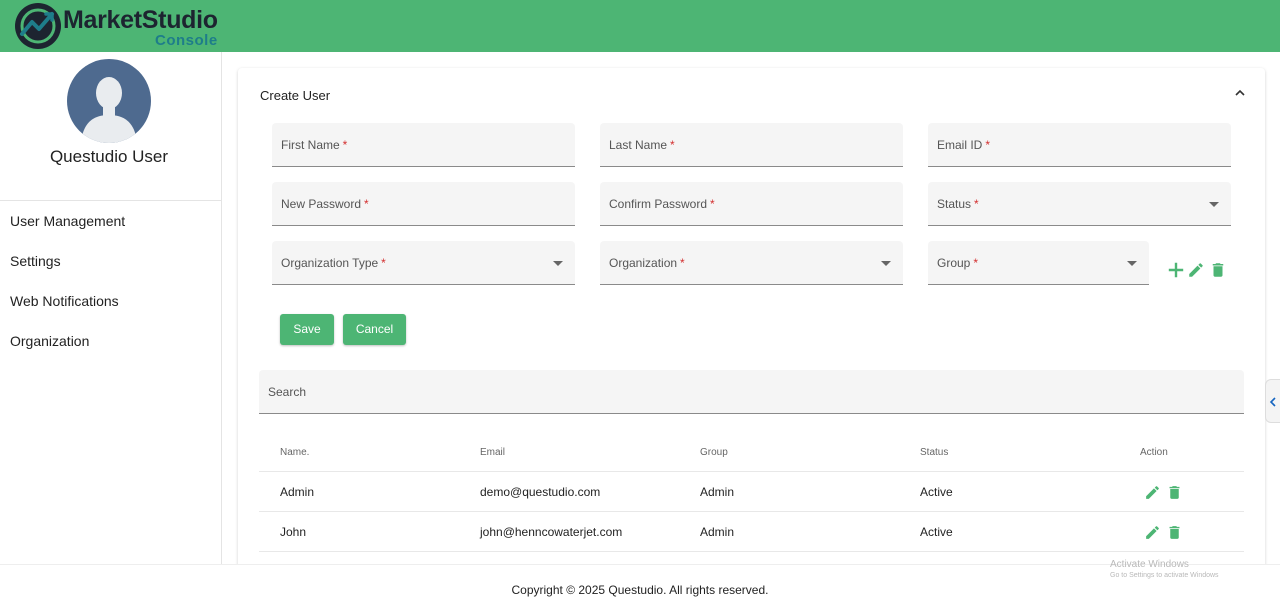  What do you see at coordinates (423, 204) in the screenshot?
I see `new-password-field: New Password *` at bounding box center [423, 204].